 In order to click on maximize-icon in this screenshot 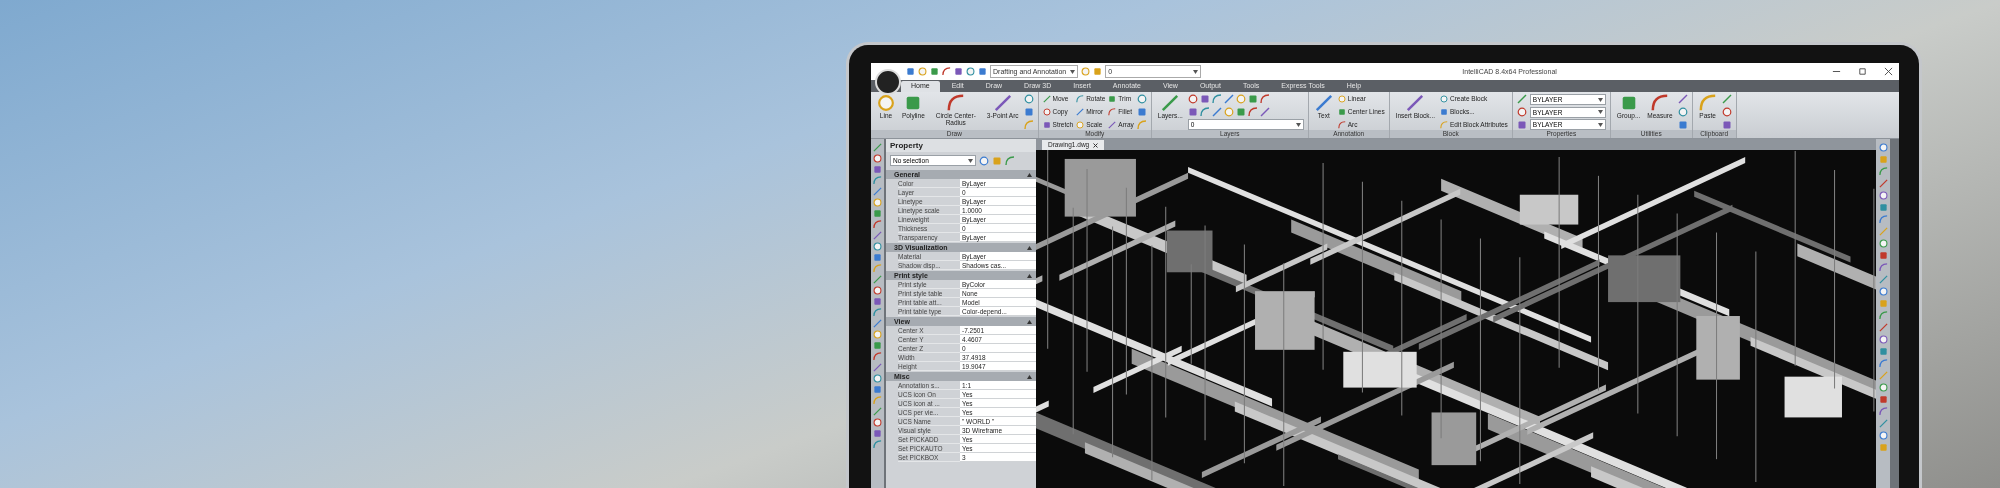, I will do `click(1862, 71)`.